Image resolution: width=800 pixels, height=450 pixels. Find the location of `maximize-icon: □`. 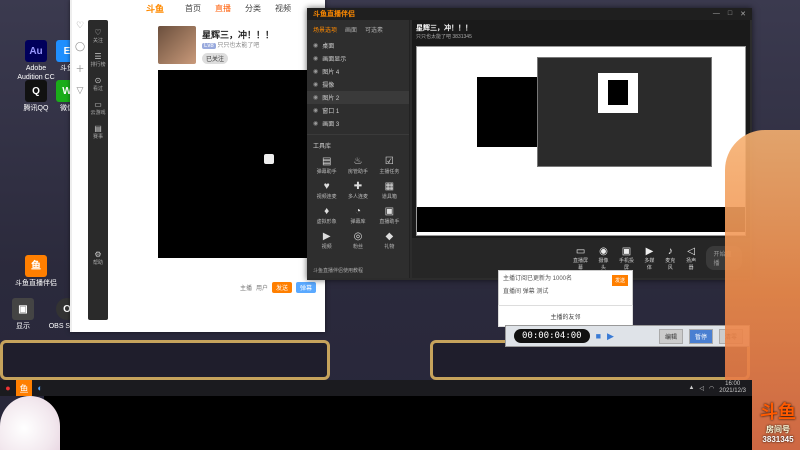

maximize-icon: □ is located at coordinates (730, 14).